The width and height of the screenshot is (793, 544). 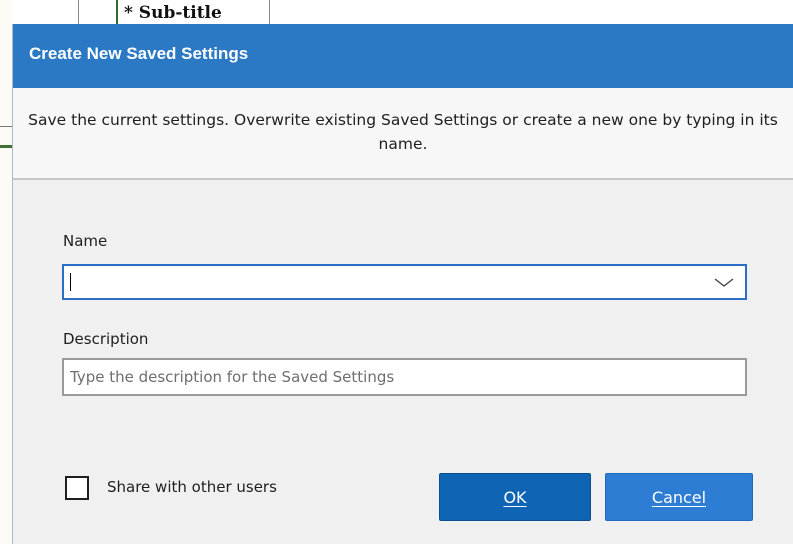 I want to click on ok-button-label: OK, so click(x=515, y=497).